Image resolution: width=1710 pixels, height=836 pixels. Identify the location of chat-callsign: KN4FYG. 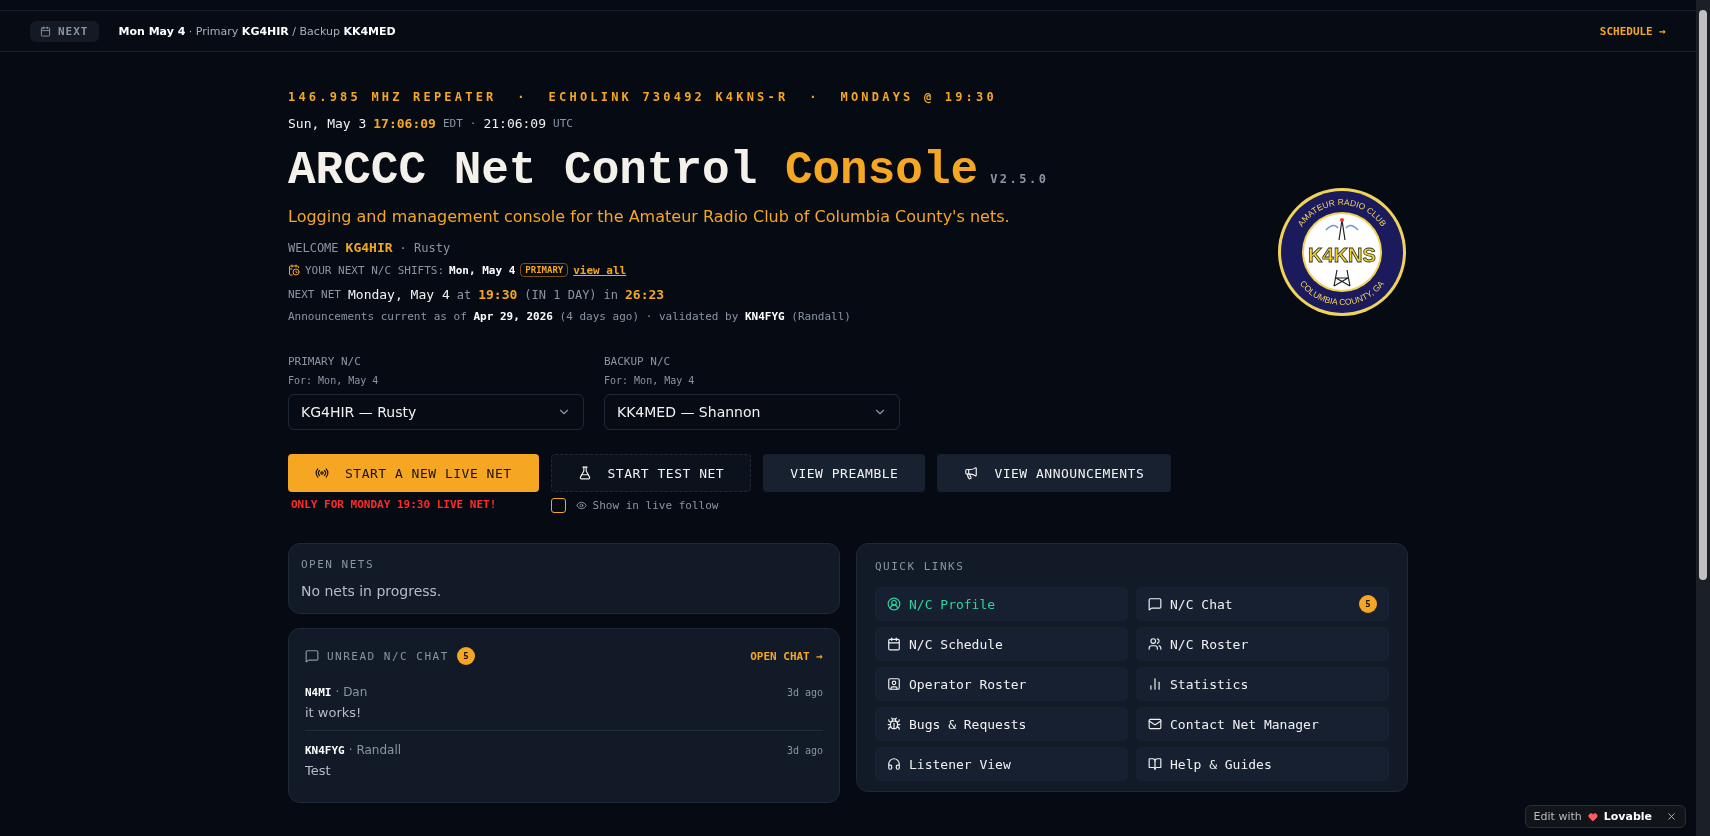
(325, 750).